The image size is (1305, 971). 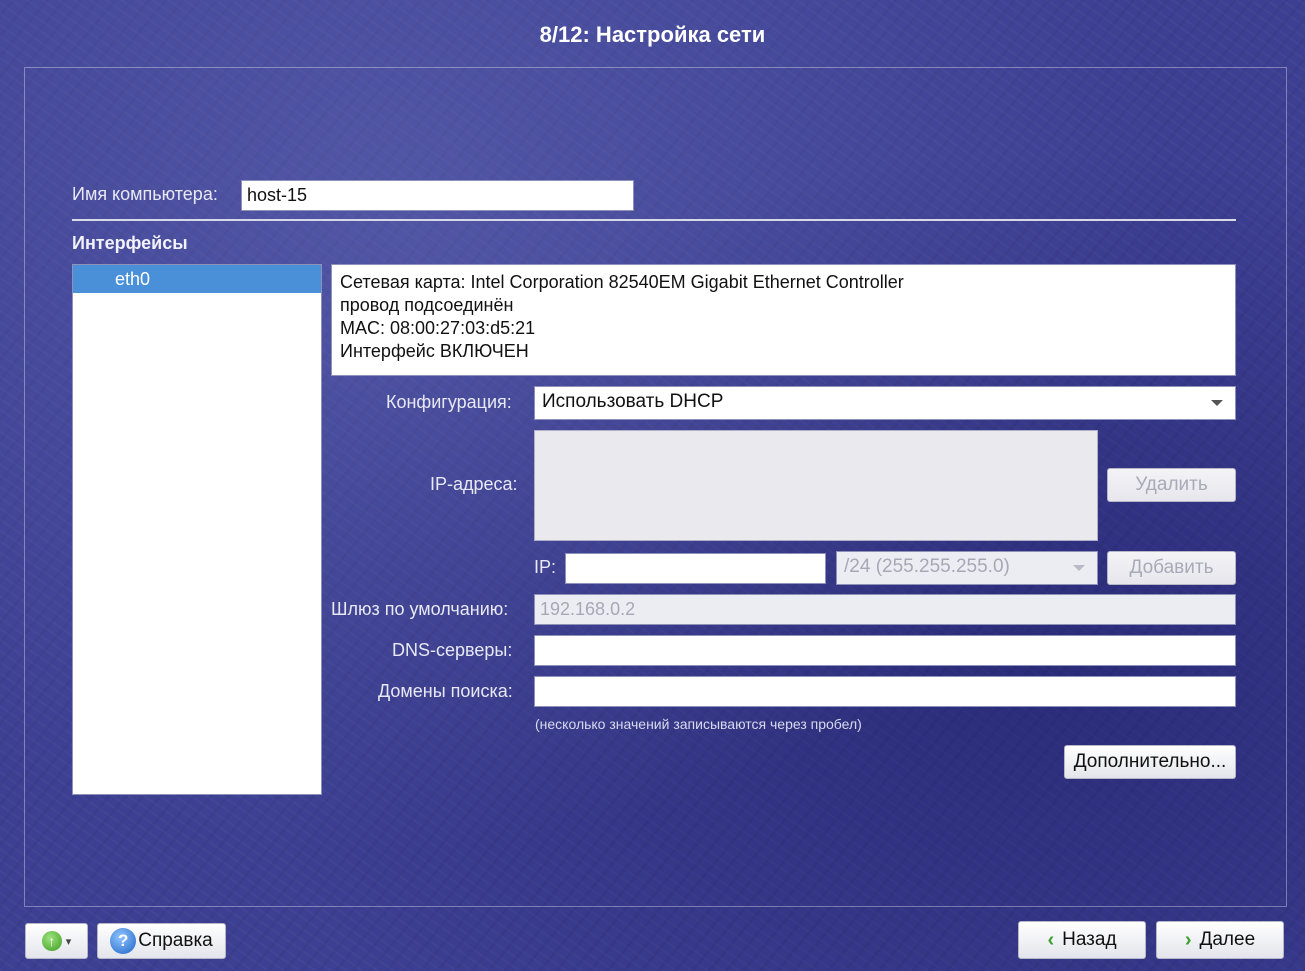 What do you see at coordinates (434, 351) in the screenshot?
I see `info-line-state: Интерфейс ВКЛЮЧЕН` at bounding box center [434, 351].